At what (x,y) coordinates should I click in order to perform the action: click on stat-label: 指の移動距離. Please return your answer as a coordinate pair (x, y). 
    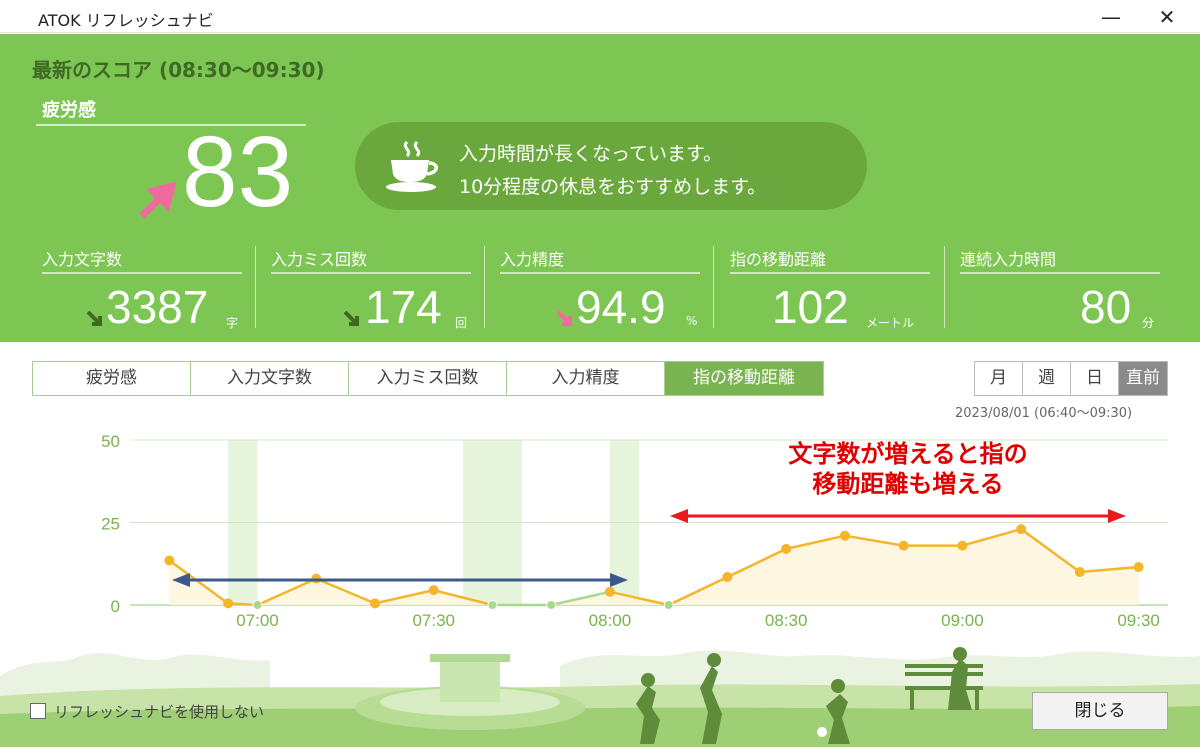
    Looking at the image, I should click on (778, 259).